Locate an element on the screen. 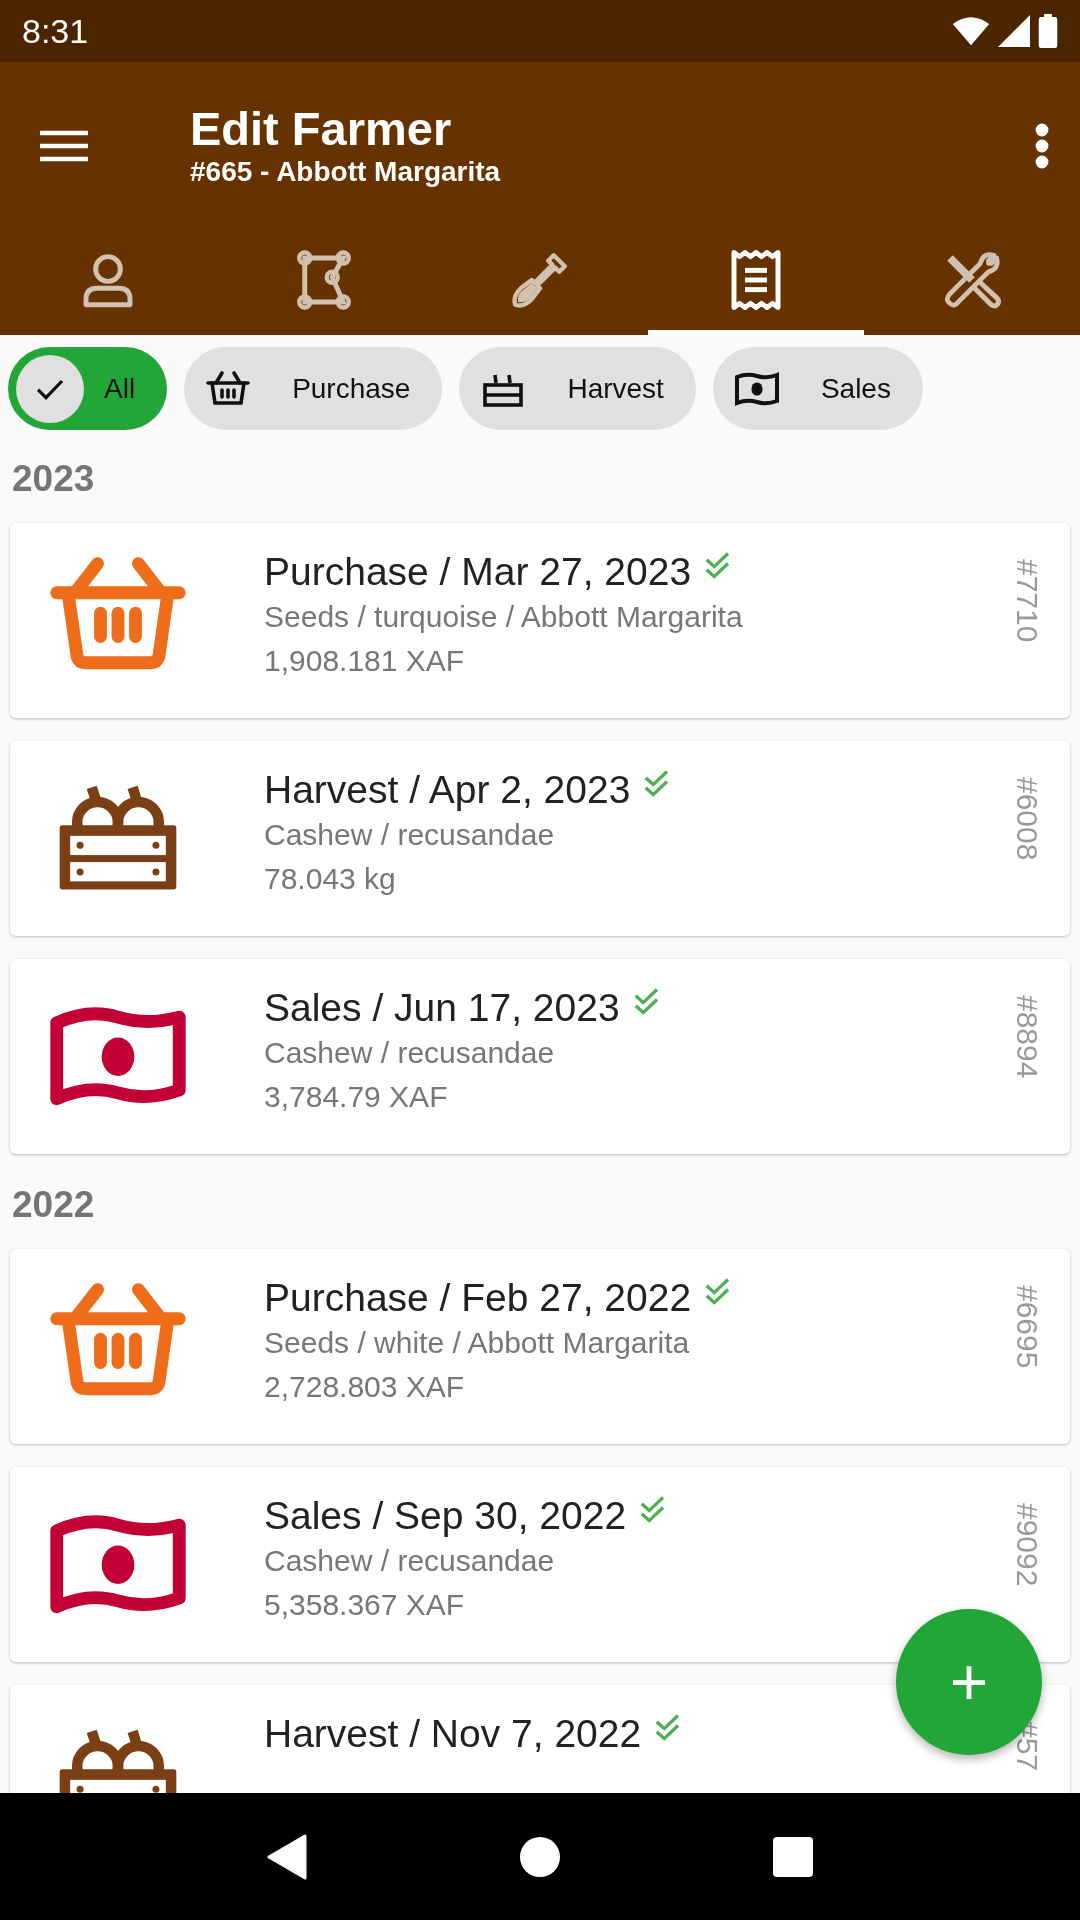 The image size is (1080, 1920). record-title: Sales / Jun 17, 2023 is located at coordinates (442, 1007).